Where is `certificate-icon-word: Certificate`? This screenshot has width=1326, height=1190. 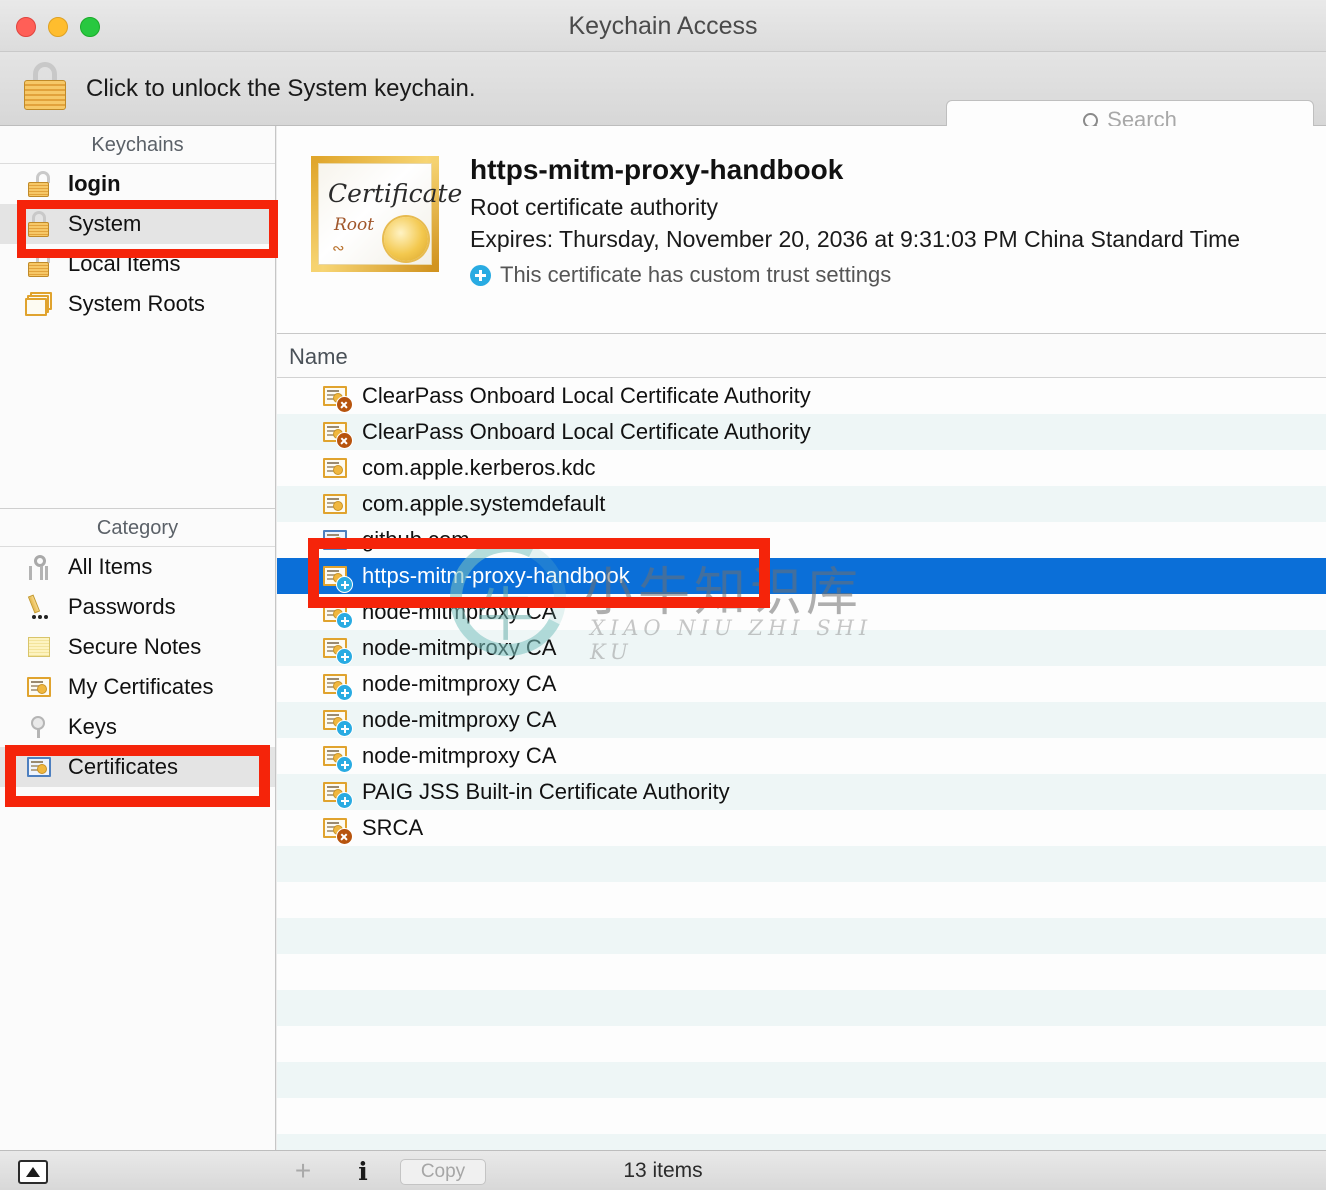
certificate-icon-word: Certificate is located at coordinates (395, 193).